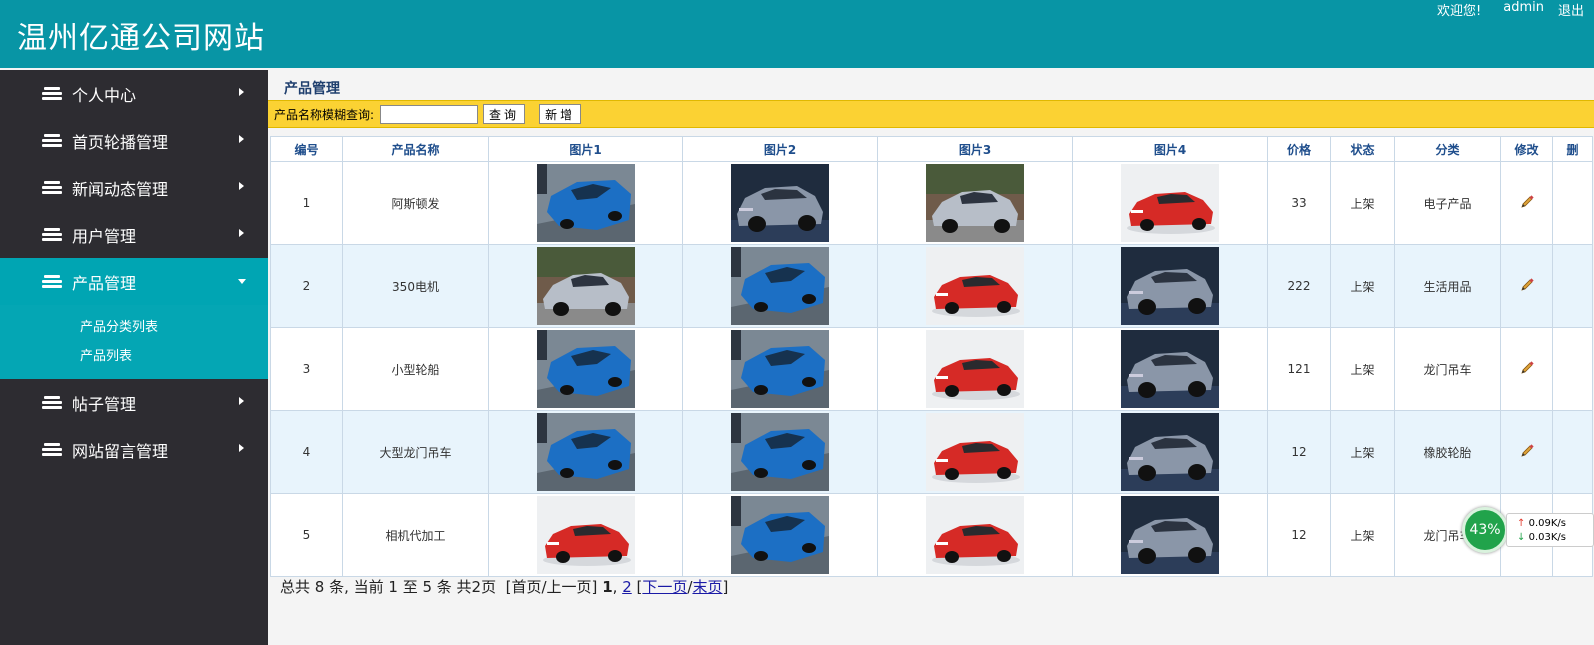 The image size is (1594, 645). I want to click on upload-speed: 0.09K/s, so click(1547, 523).